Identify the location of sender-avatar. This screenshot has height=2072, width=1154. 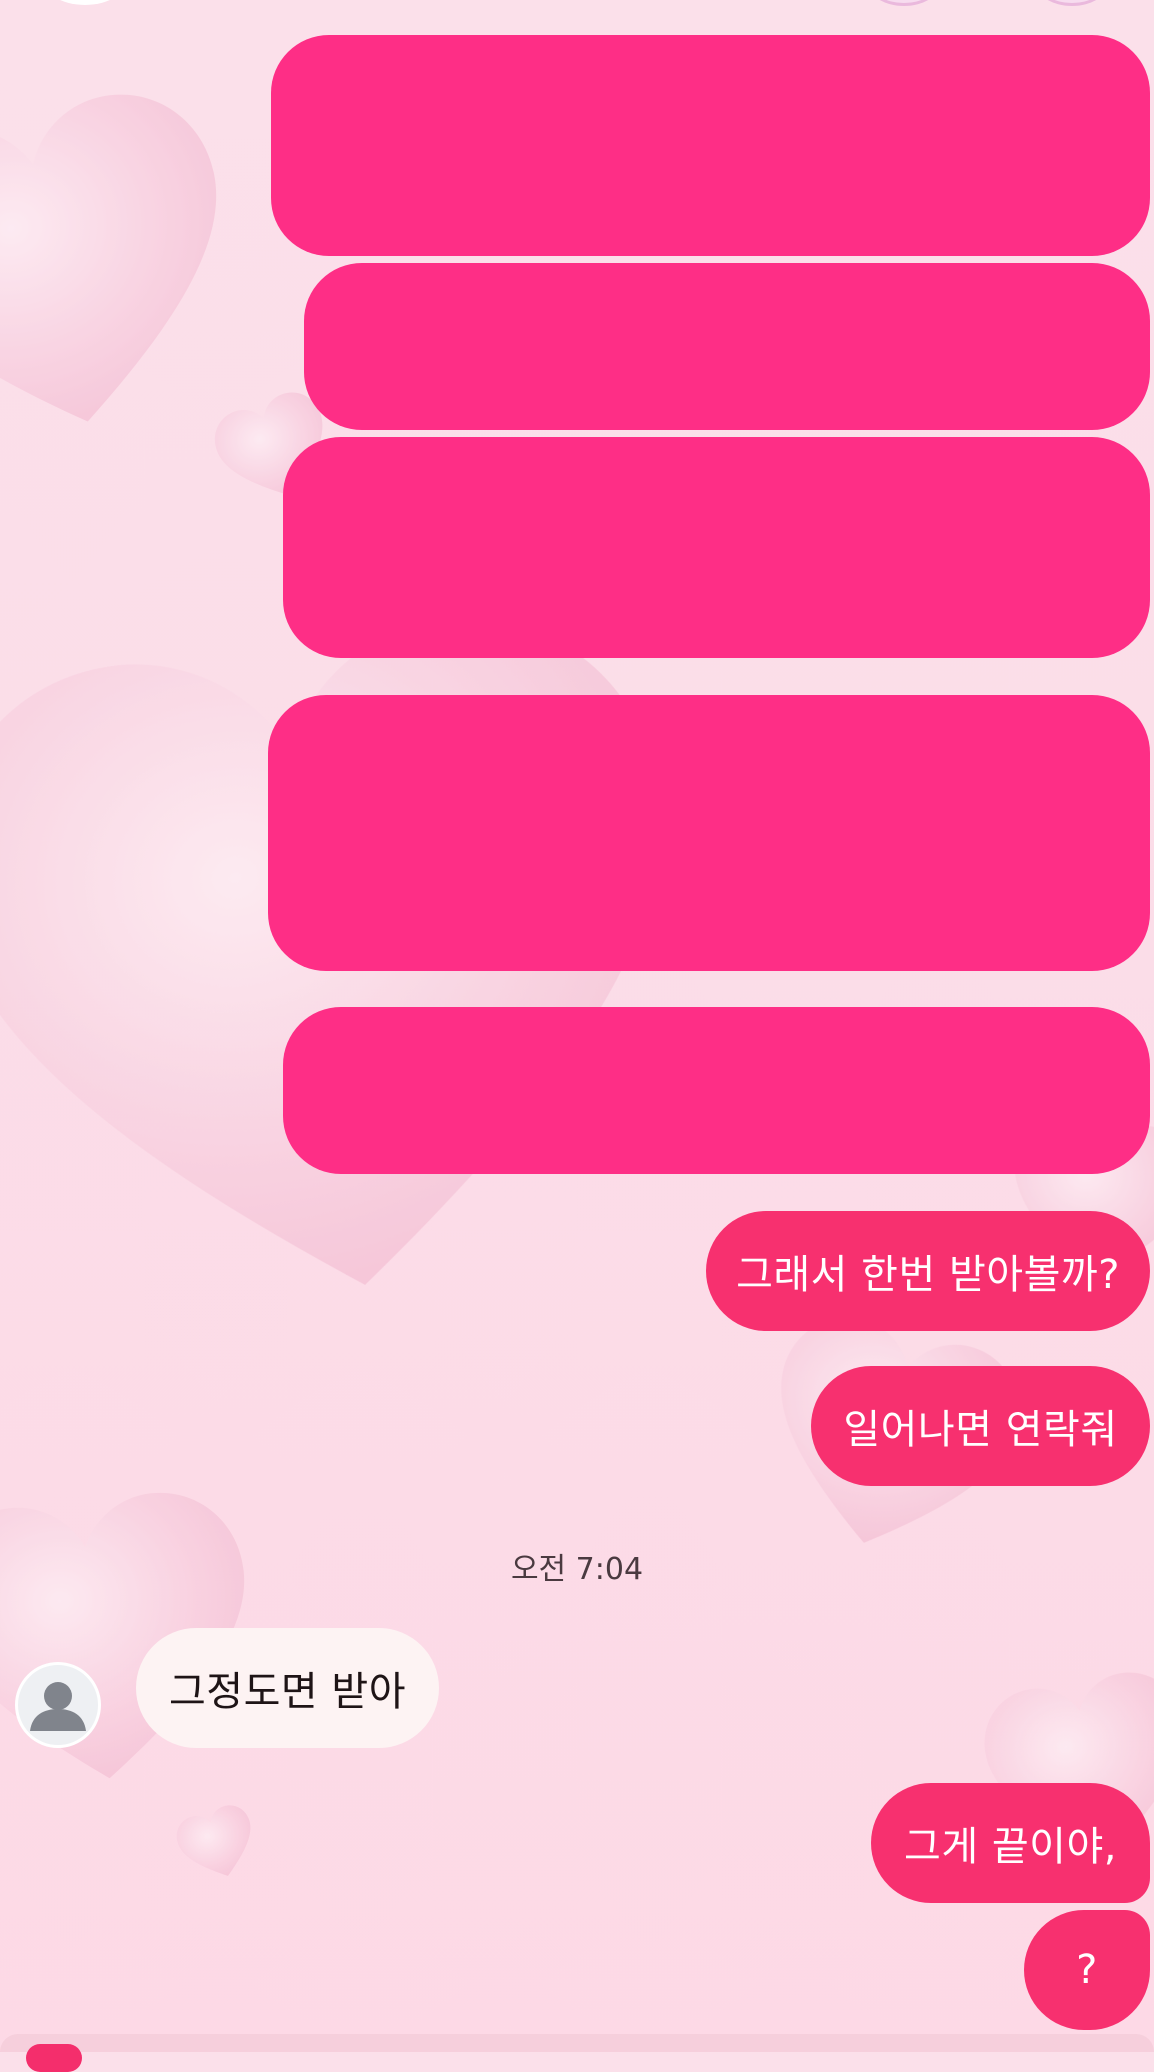
(58, 1705).